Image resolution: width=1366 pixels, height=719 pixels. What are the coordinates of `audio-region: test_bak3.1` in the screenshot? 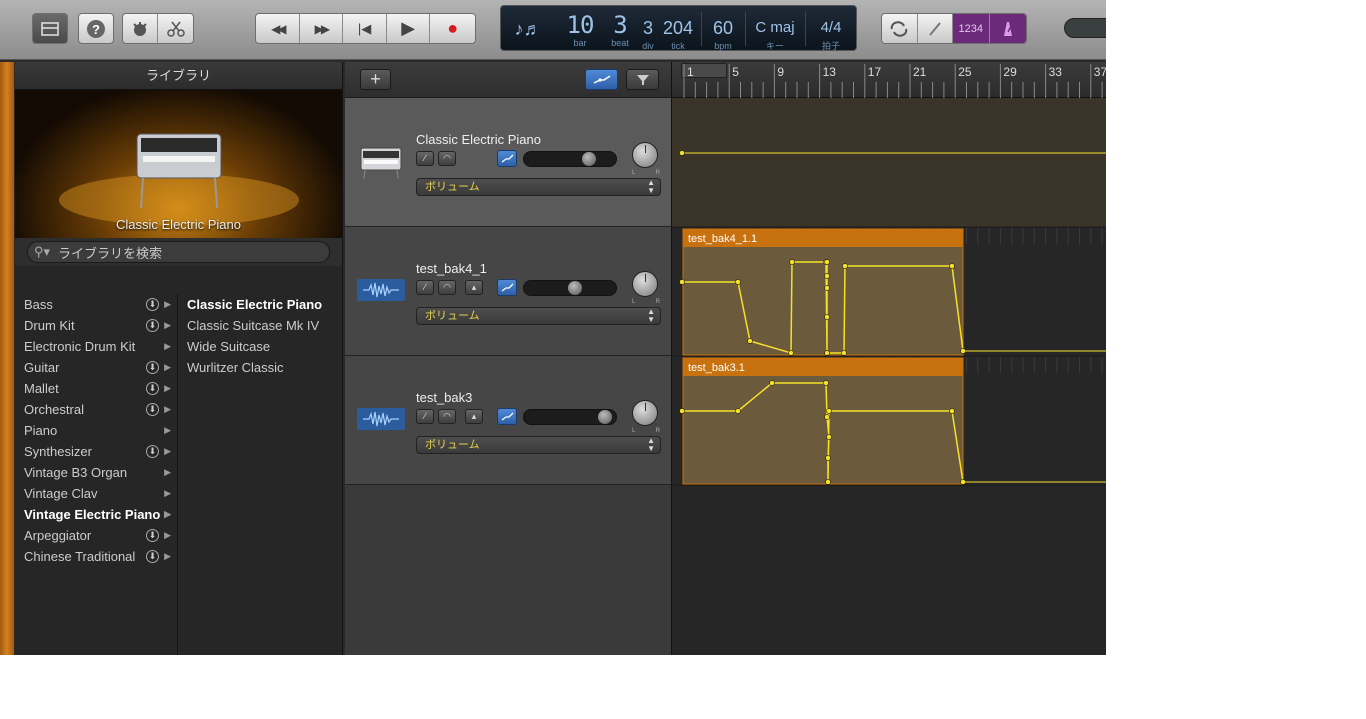 It's located at (822, 421).